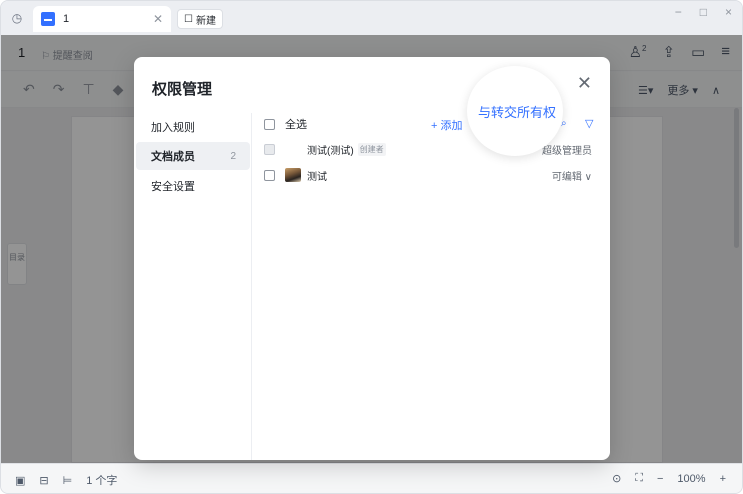 The width and height of the screenshot is (743, 494). What do you see at coordinates (371, 149) in the screenshot?
I see `creator-badge: 创建者` at bounding box center [371, 149].